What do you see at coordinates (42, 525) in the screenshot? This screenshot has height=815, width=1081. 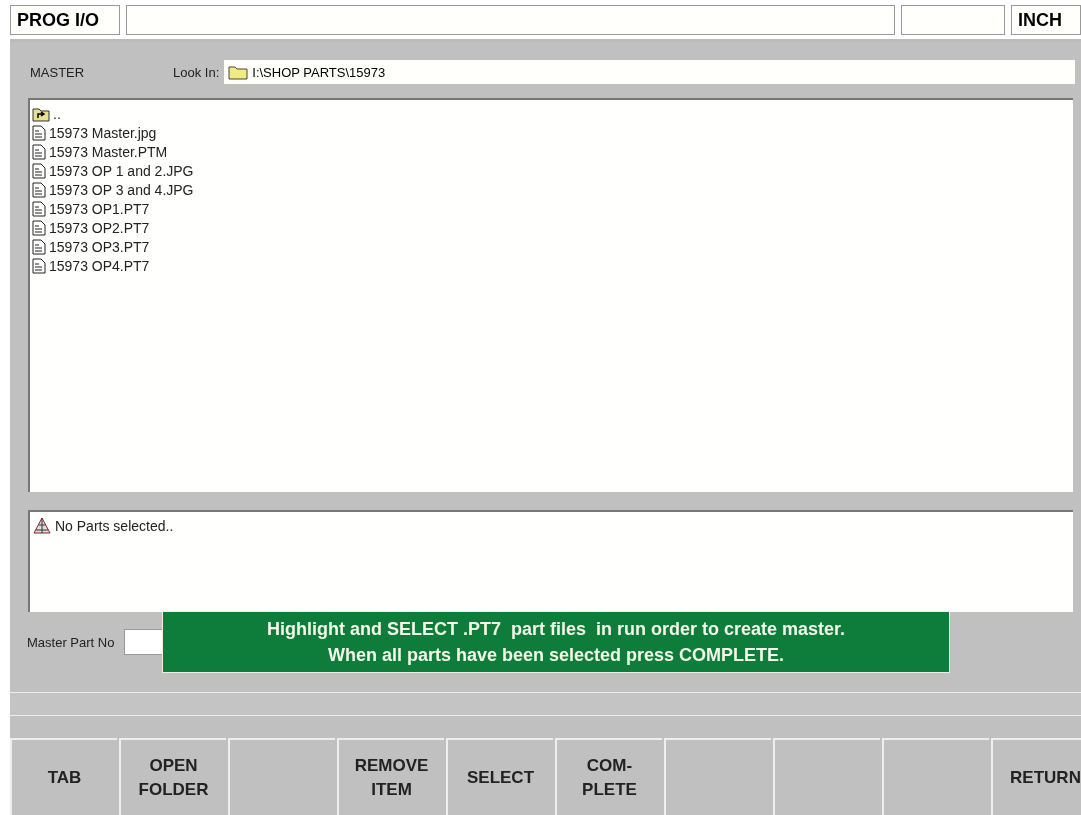 I see `parts-icon` at bounding box center [42, 525].